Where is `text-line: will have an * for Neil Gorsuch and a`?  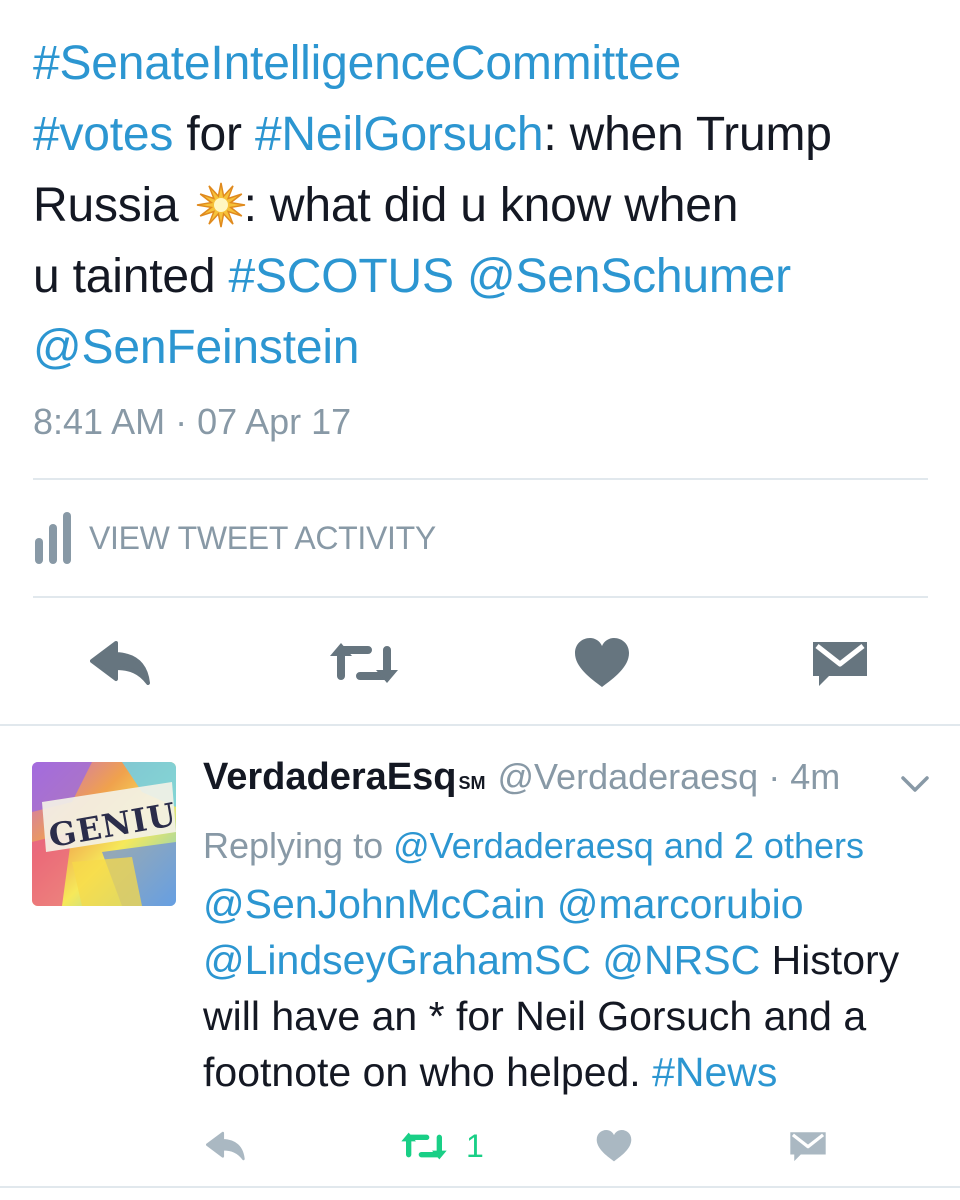 text-line: will have an * for Neil Gorsuch and a is located at coordinates (573, 1016).